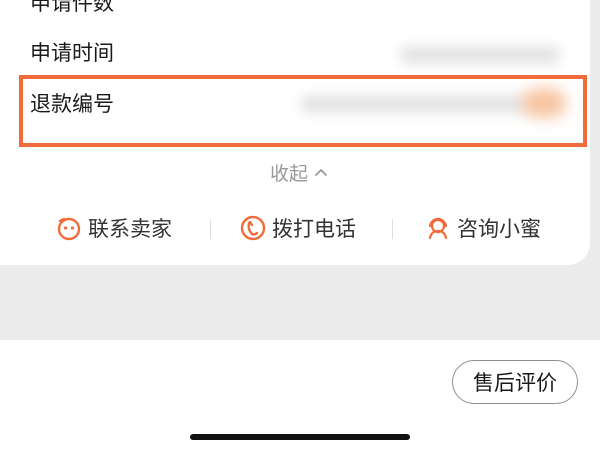 The height and width of the screenshot is (450, 600). Describe the element at coordinates (72, 7) in the screenshot. I see `apply-count-label: 申请件数` at that location.